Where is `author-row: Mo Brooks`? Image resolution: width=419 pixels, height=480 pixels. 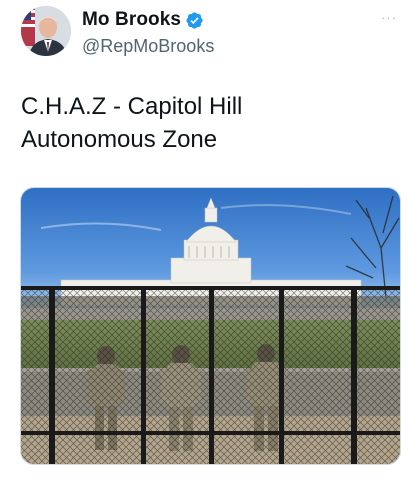
author-row: Mo Brooks is located at coordinates (143, 20).